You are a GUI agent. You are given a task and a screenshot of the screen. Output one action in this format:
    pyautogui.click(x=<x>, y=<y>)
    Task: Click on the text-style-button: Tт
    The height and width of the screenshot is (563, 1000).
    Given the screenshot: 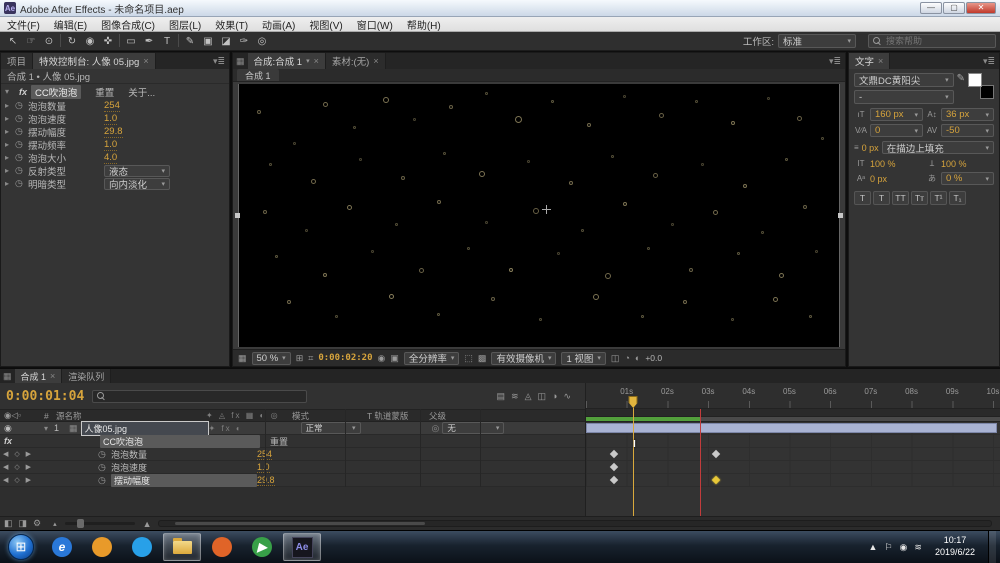 What is the action you would take?
    pyautogui.click(x=919, y=198)
    